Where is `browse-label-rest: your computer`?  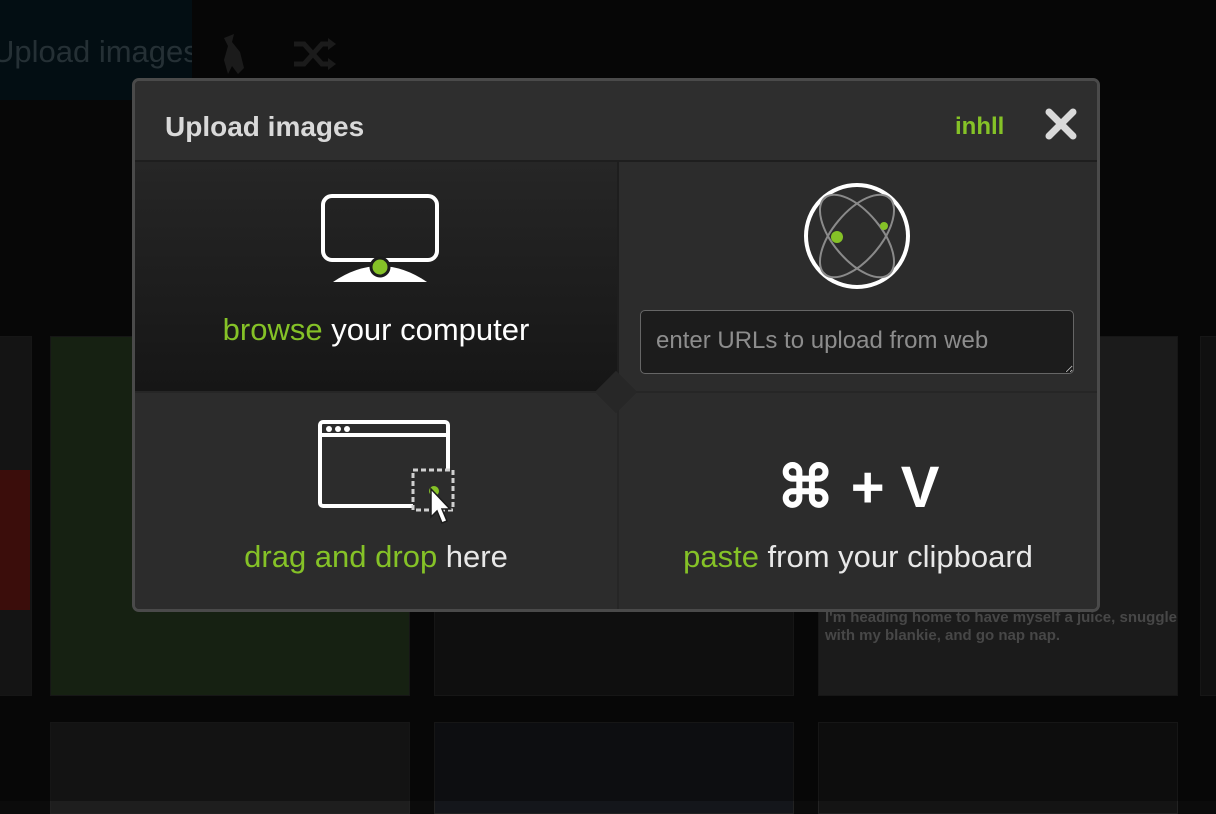
browse-label-rest: your computer is located at coordinates (426, 329).